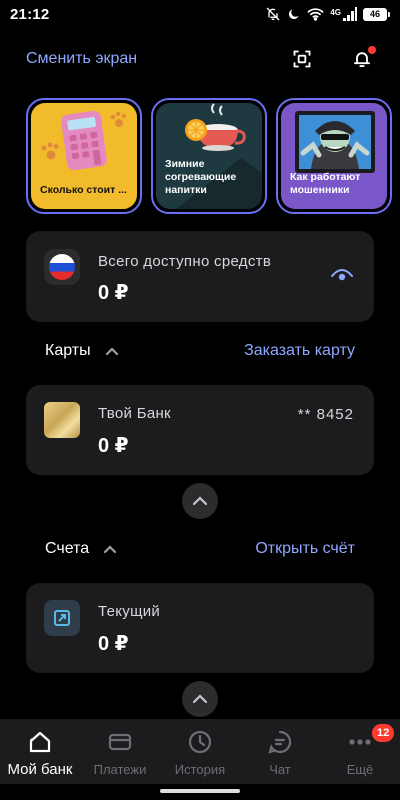 This screenshot has width=400, height=800. What do you see at coordinates (200, 628) in the screenshot?
I see `account-item: Текущий 0 ₽` at bounding box center [200, 628].